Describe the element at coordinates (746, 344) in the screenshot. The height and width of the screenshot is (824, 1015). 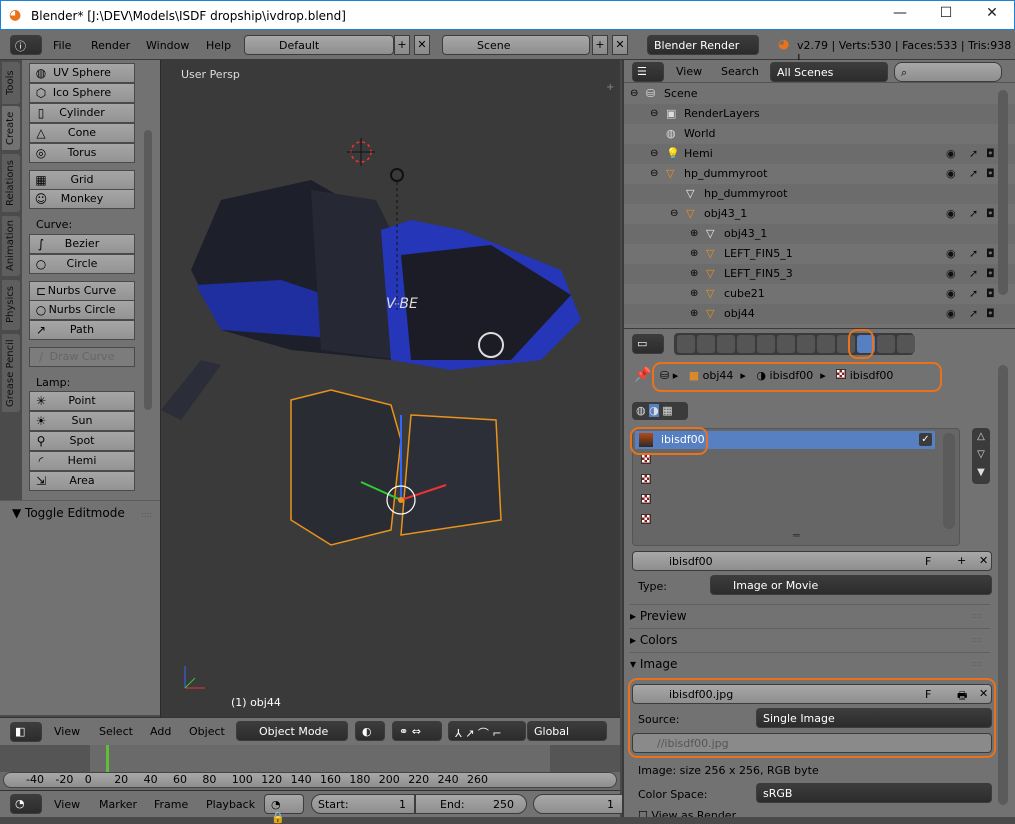
I see `tab-world-icon` at that location.